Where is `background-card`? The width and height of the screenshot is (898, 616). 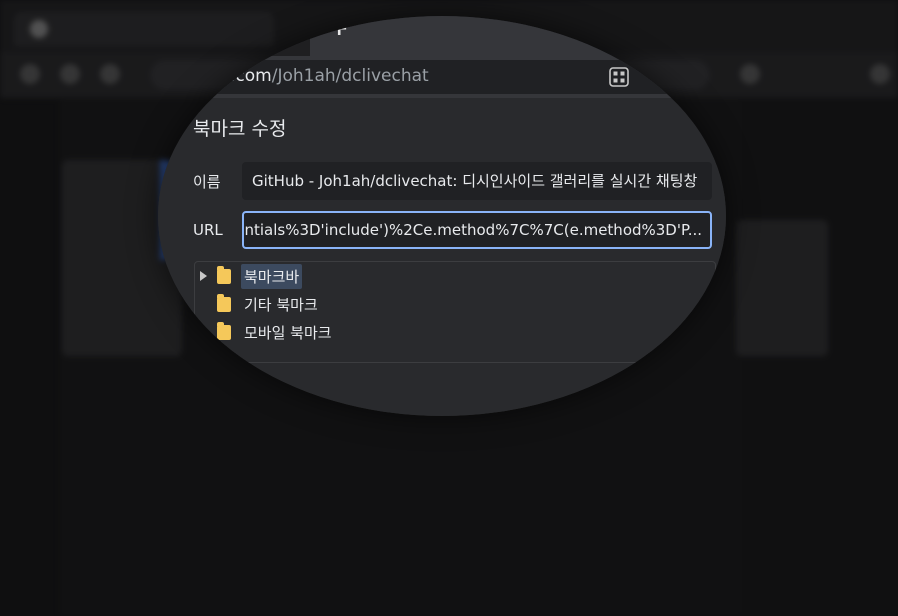 background-card is located at coordinates (782, 288).